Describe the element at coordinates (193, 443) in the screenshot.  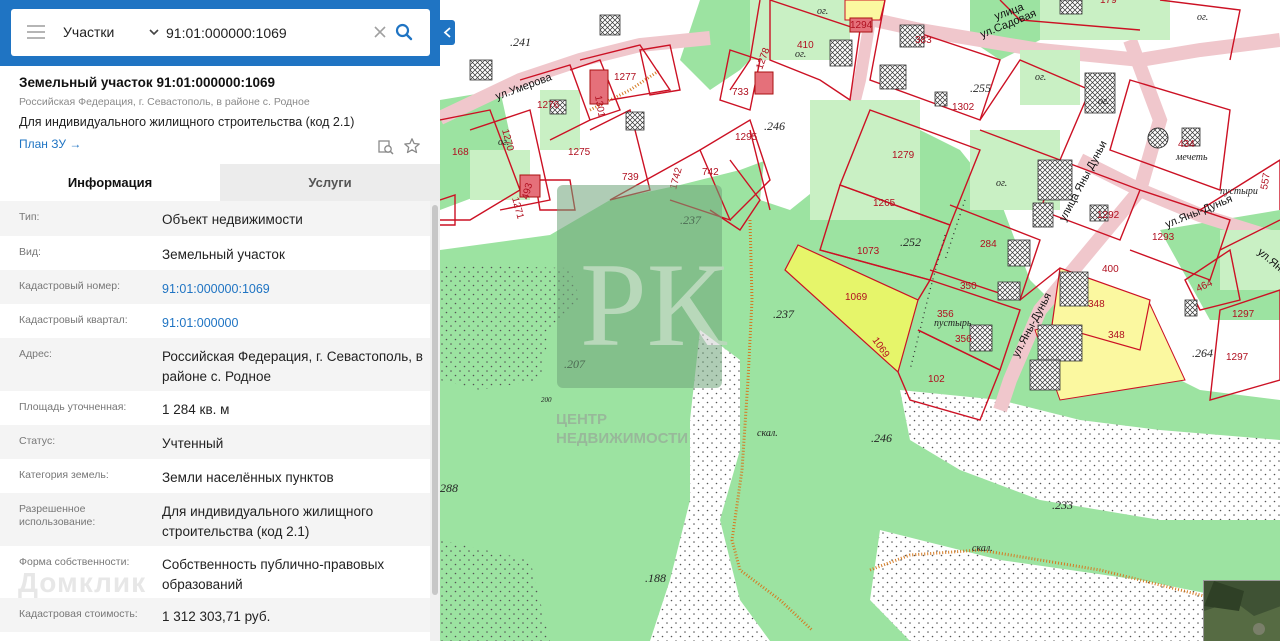
I see `property-value: Учтенный` at that location.